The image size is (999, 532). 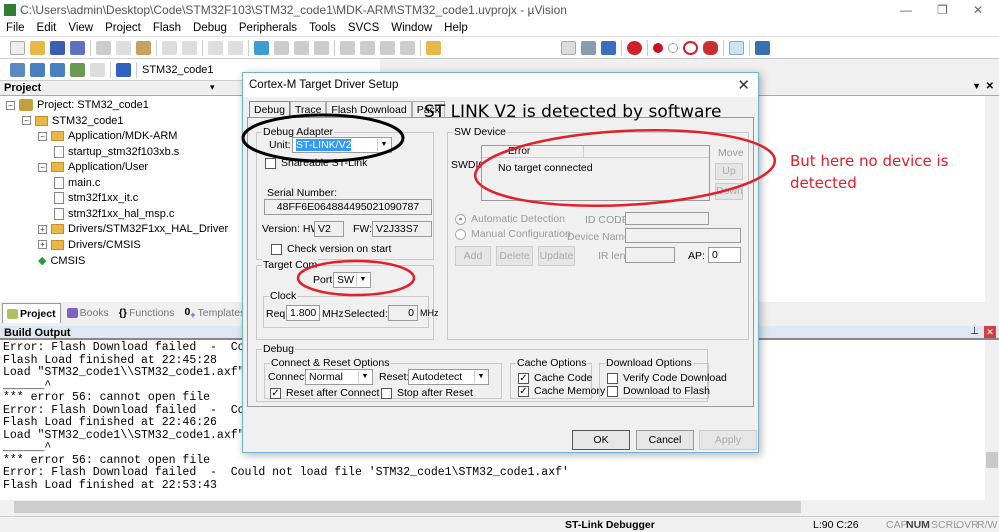 I want to click on bookmark-icon, so click(x=261, y=47).